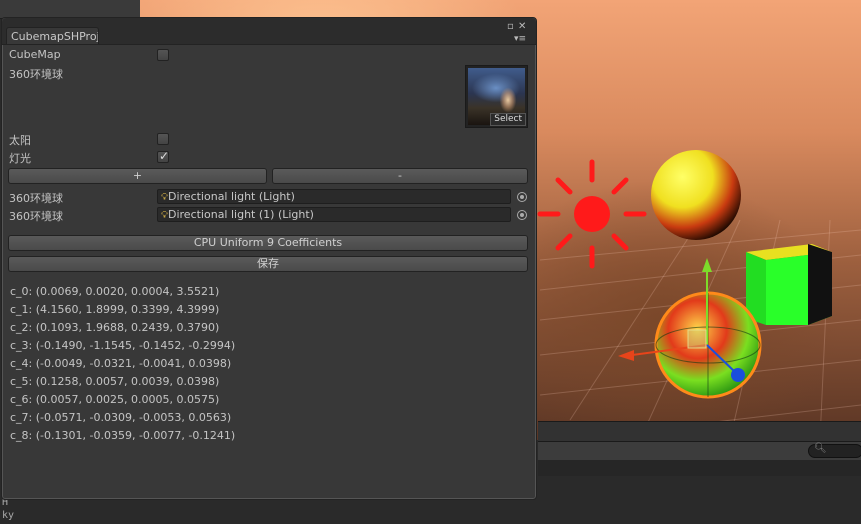 The image size is (861, 524). I want to click on light-object-field: 💡︎Directional light (Light), so click(334, 196).